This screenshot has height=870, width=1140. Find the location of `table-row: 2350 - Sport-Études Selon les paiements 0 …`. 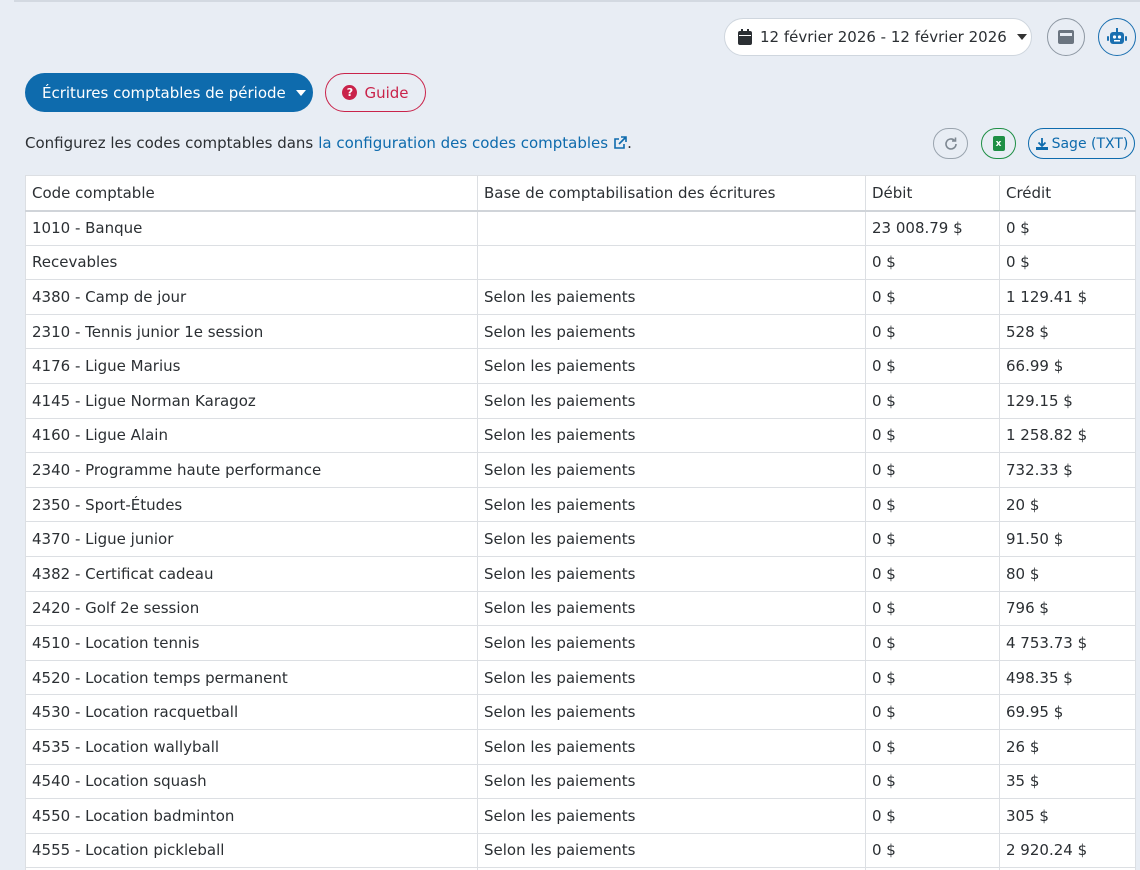

table-row: 2350 - Sport-Études Selon les paiements 0 … is located at coordinates (580, 504).